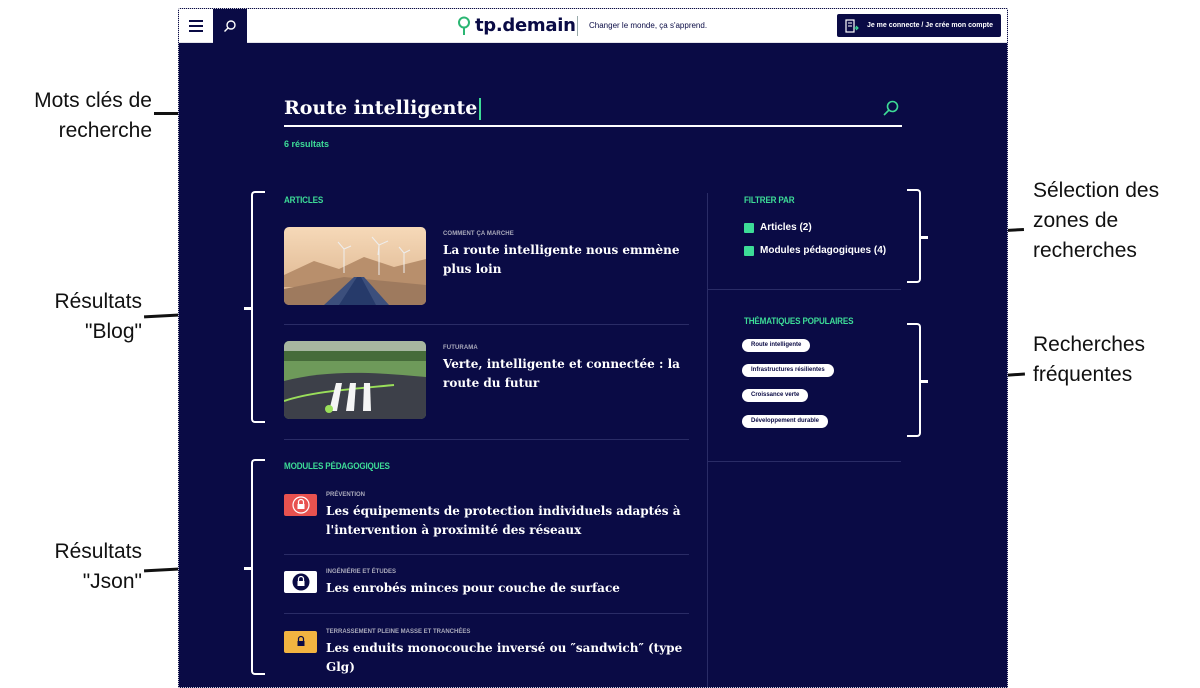  Describe the element at coordinates (361, 572) in the screenshot. I see `module-category: INGÉNIÉRIE ET ÉTUDES` at that location.